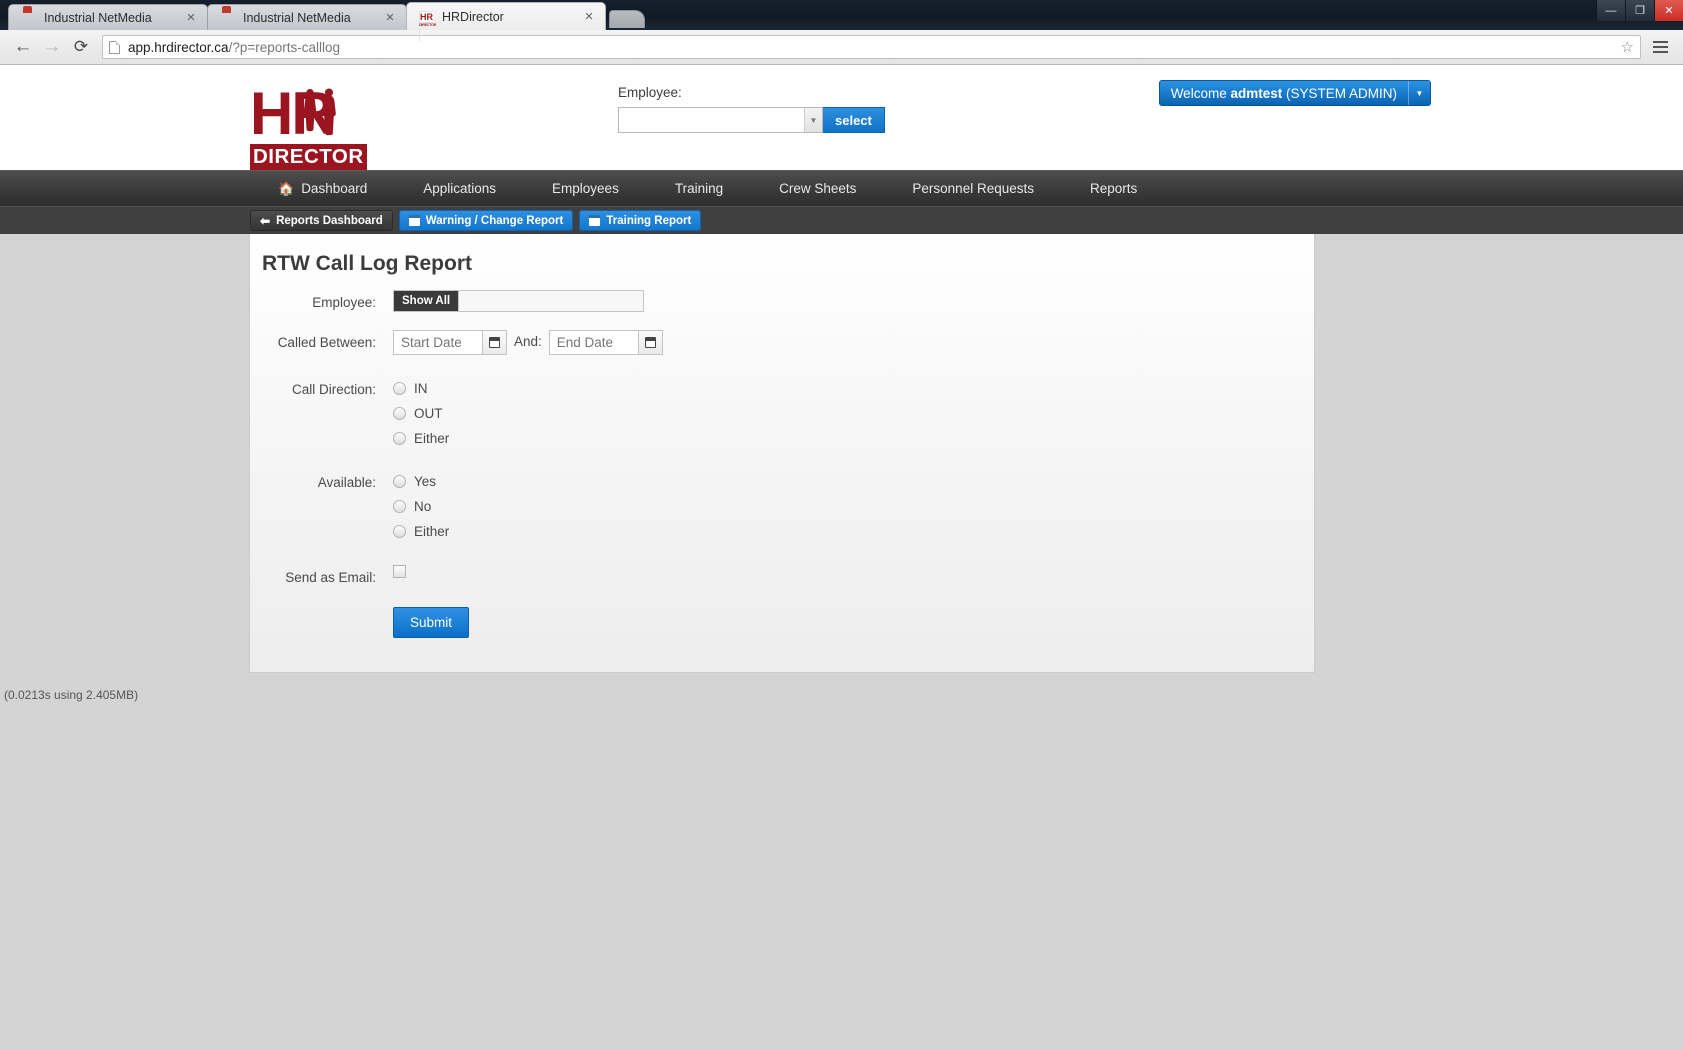  I want to click on nav-item-training: Training, so click(699, 189).